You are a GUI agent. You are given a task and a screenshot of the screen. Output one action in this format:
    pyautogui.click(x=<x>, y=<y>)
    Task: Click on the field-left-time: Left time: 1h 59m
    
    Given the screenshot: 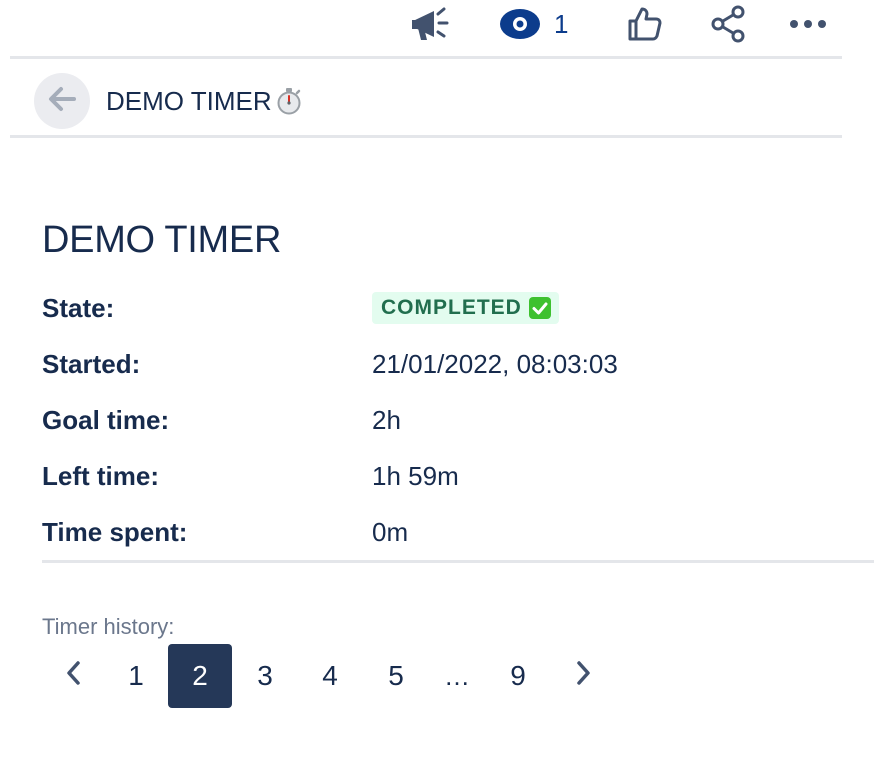 What is the action you would take?
    pyautogui.click(x=458, y=476)
    